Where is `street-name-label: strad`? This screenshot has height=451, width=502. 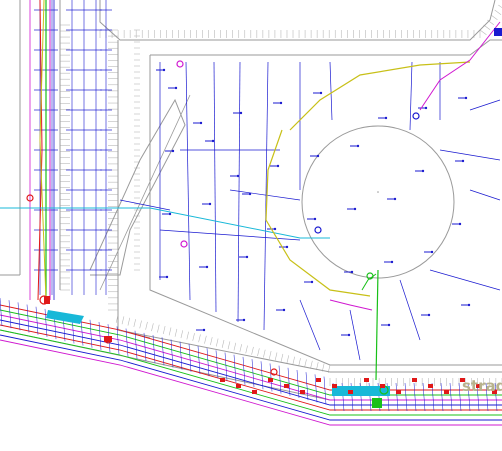
street-name-label: strad is located at coordinates (482, 386).